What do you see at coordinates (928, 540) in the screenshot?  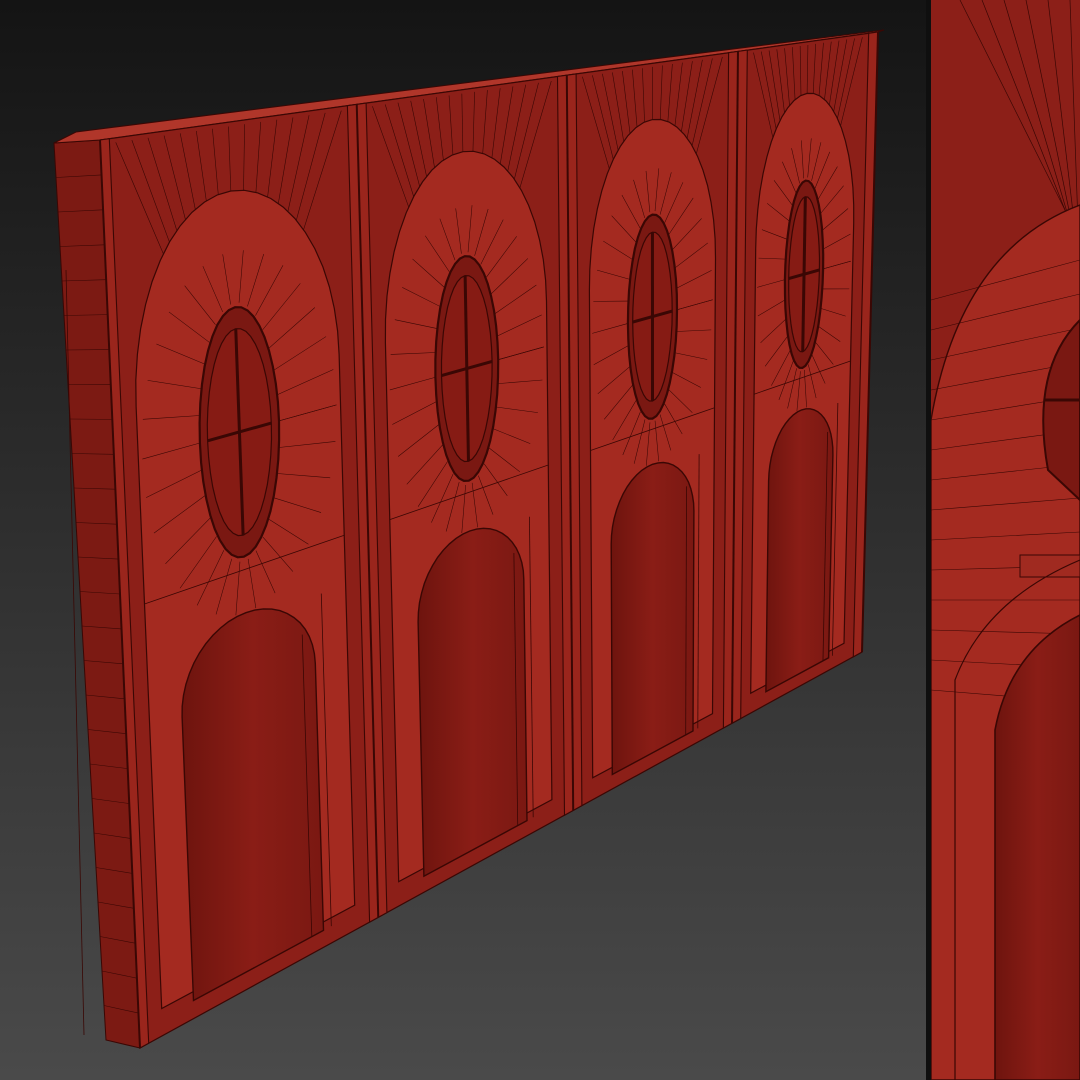 I see `panel-separator` at bounding box center [928, 540].